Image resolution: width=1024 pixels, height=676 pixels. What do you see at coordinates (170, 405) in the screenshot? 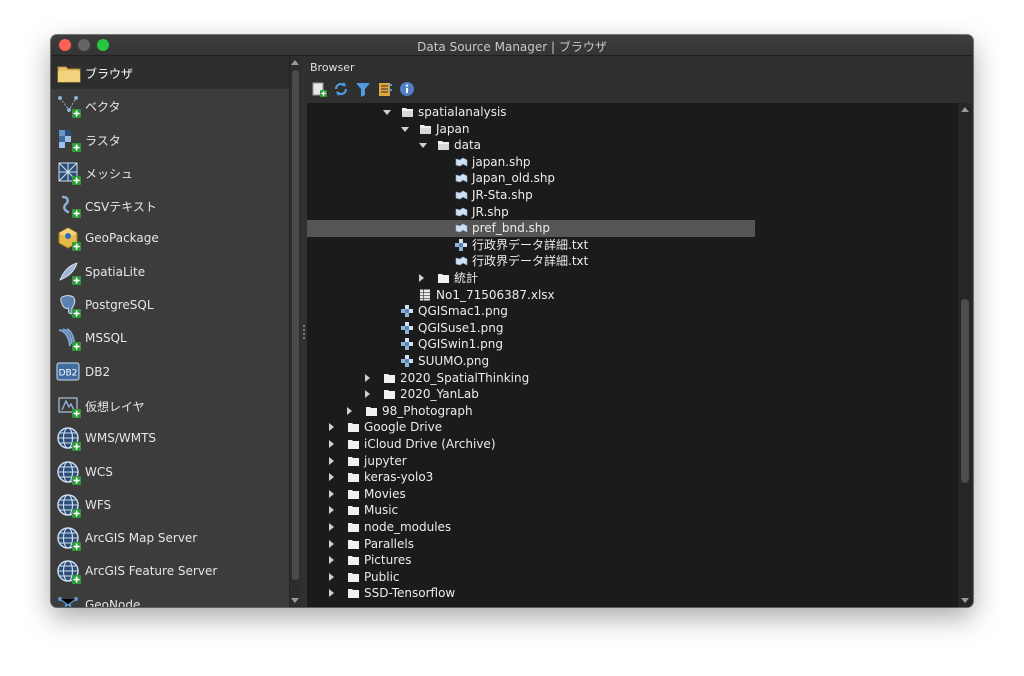
I see `sidebar-item-item-10: 仮想レイヤ` at bounding box center [170, 405].